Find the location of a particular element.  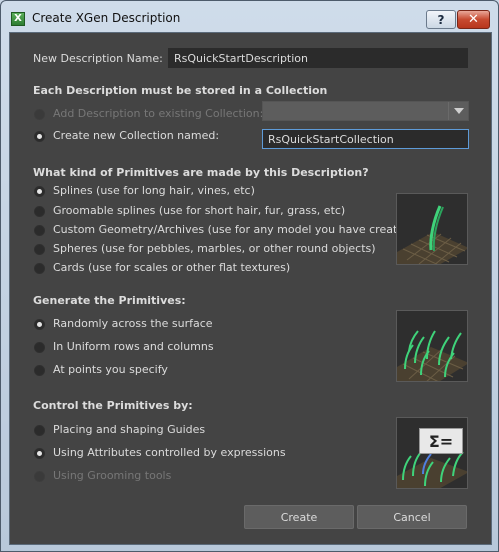

cancel-button: Cancel is located at coordinates (412, 517).